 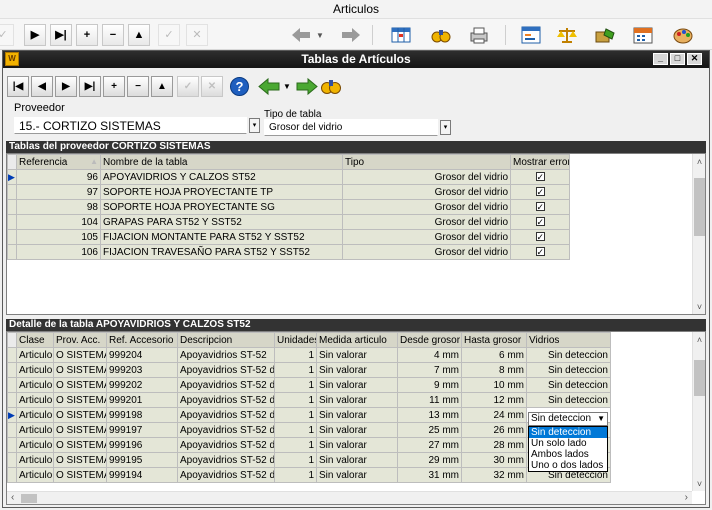 What do you see at coordinates (568, 340) in the screenshot?
I see `col-vidrios: Vidrios` at bounding box center [568, 340].